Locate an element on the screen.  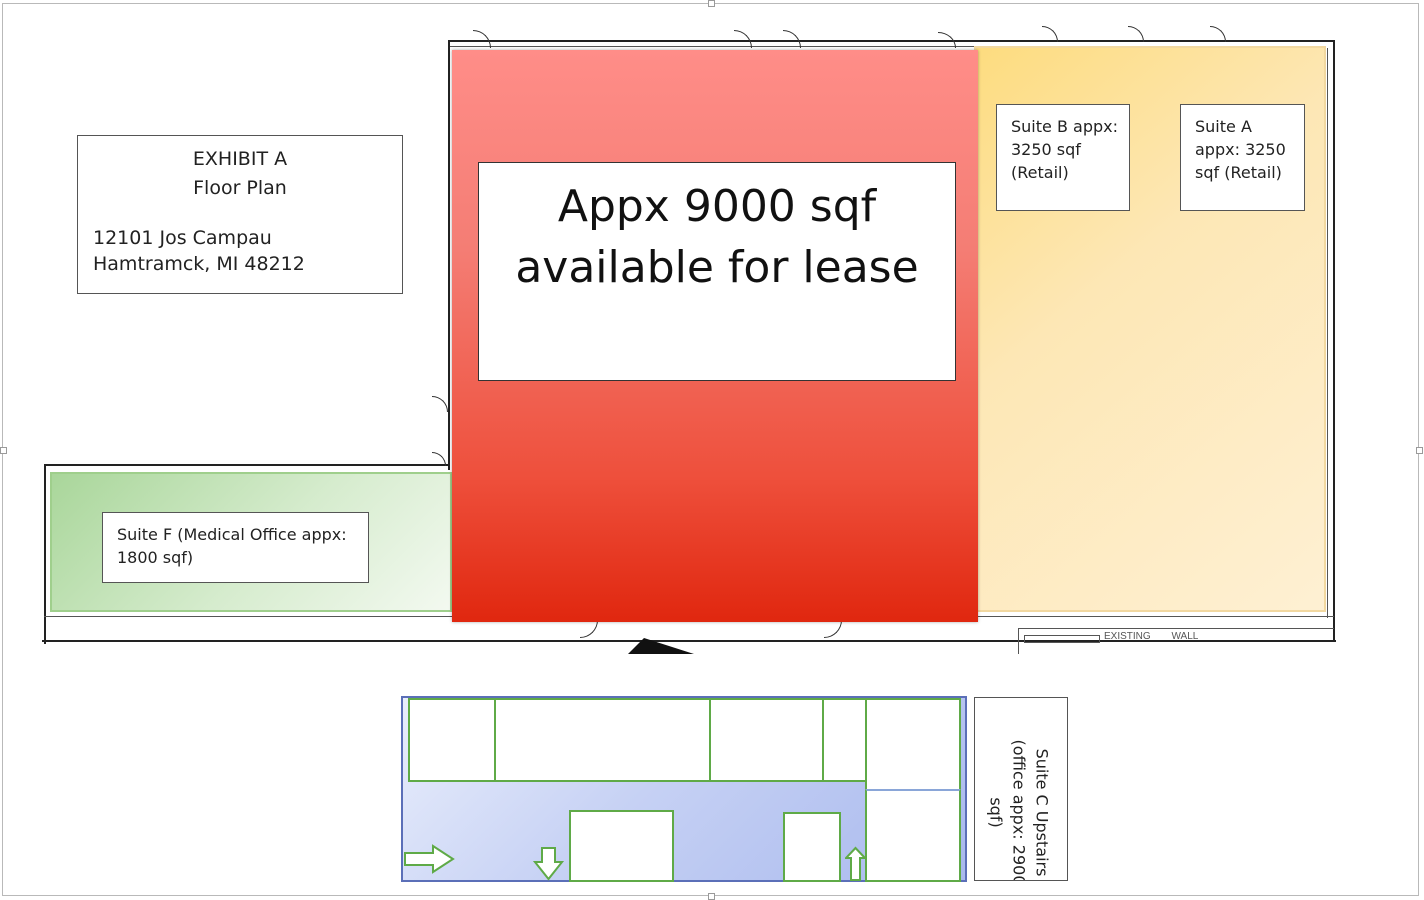
resize-handle-right is located at coordinates (1419, 450).